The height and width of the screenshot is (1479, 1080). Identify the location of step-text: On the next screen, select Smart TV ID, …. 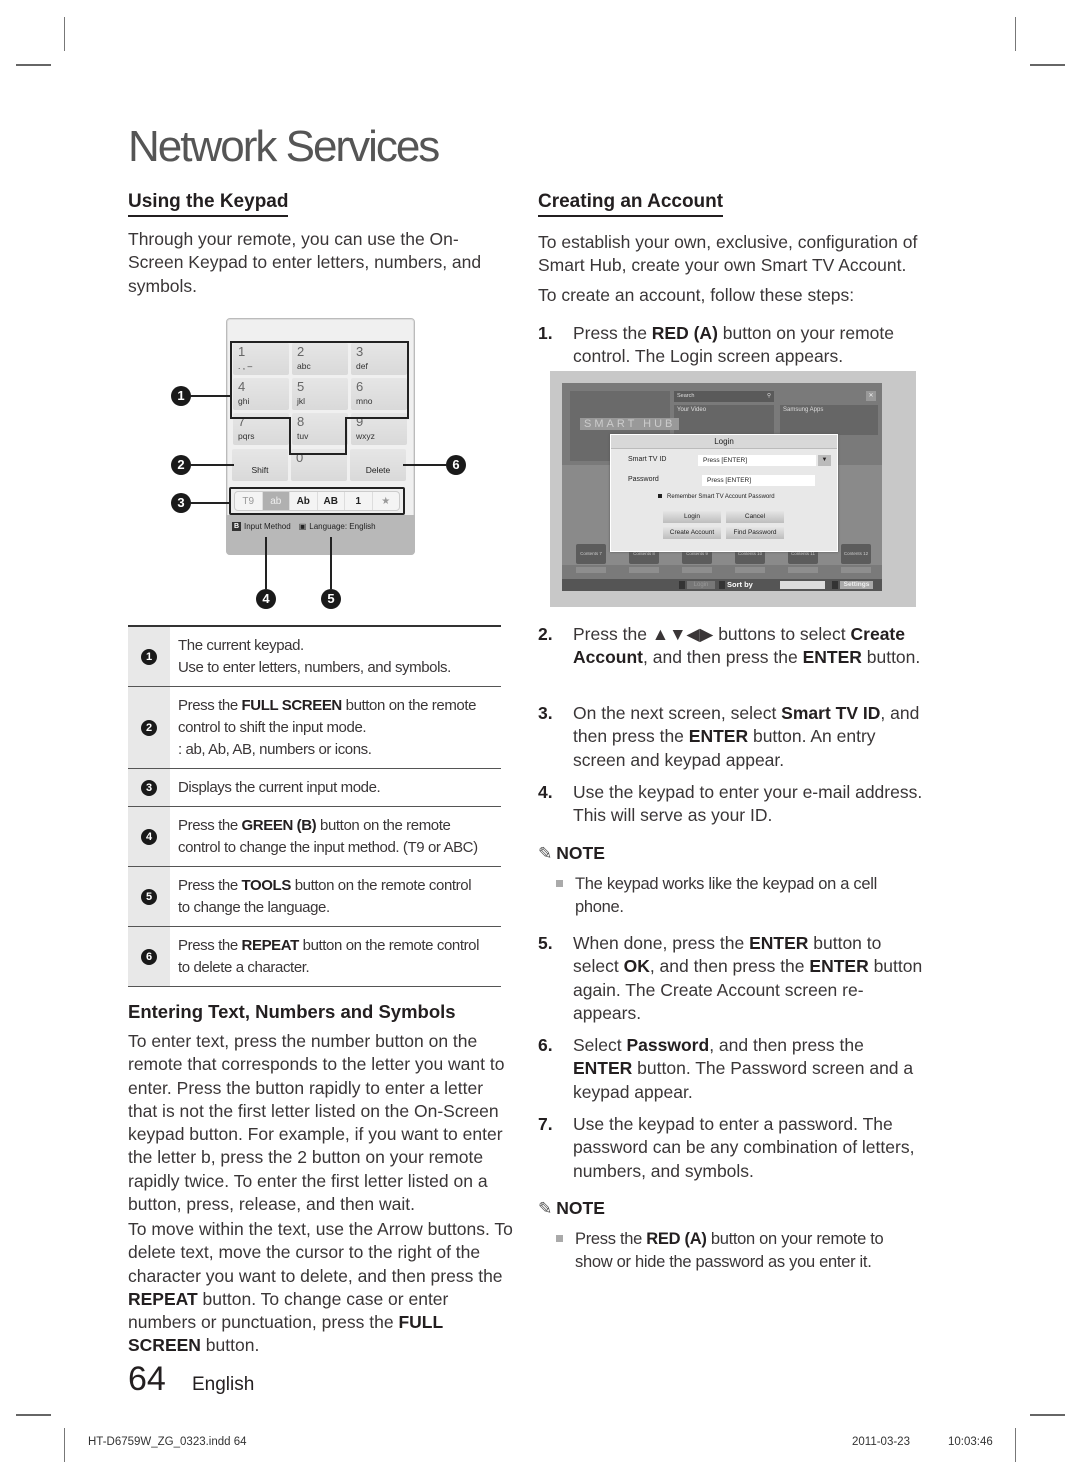
(748, 737).